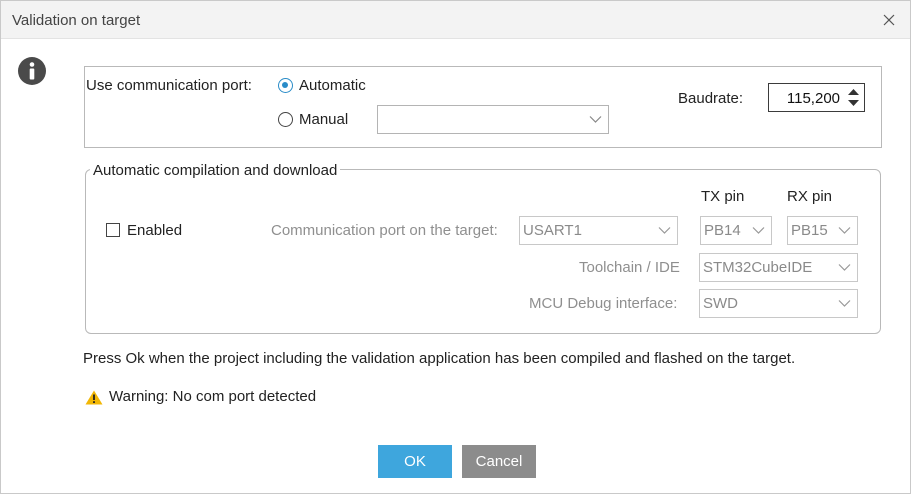 The image size is (911, 494). Describe the element at coordinates (493, 119) in the screenshot. I see `manual-port-select` at that location.